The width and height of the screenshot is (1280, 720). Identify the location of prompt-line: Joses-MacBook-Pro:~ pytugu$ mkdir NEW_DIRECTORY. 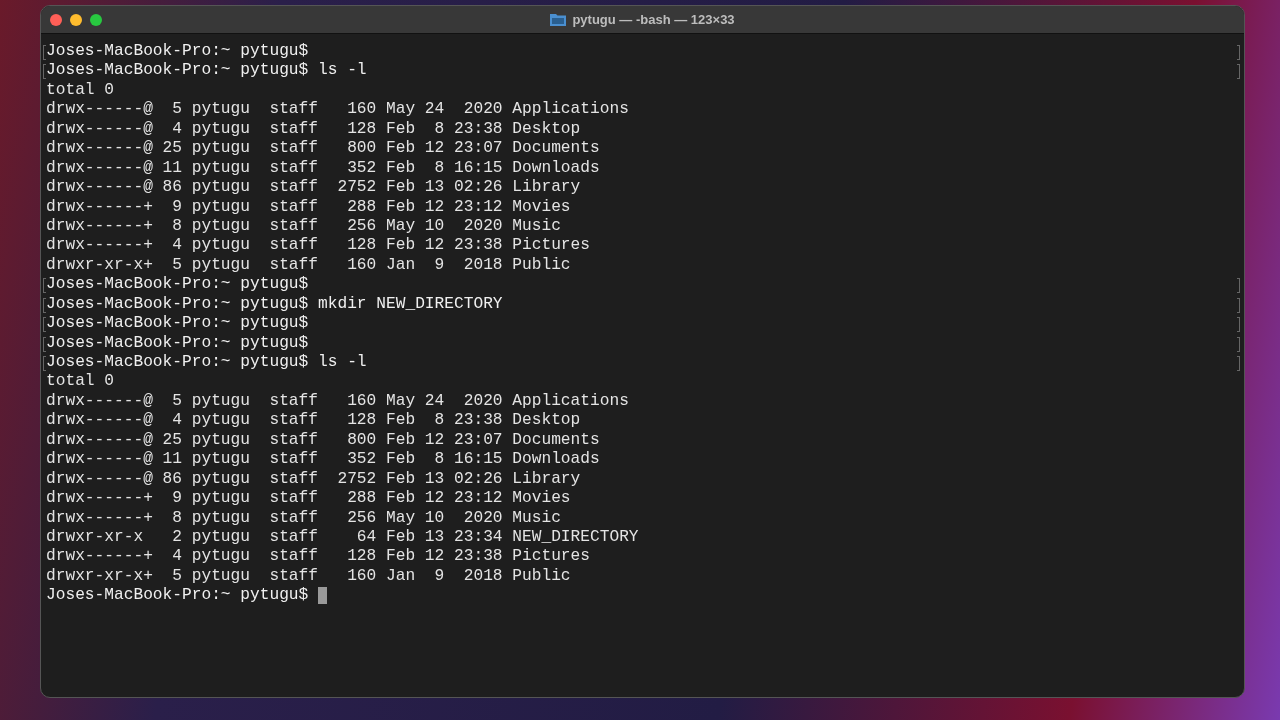
(274, 304).